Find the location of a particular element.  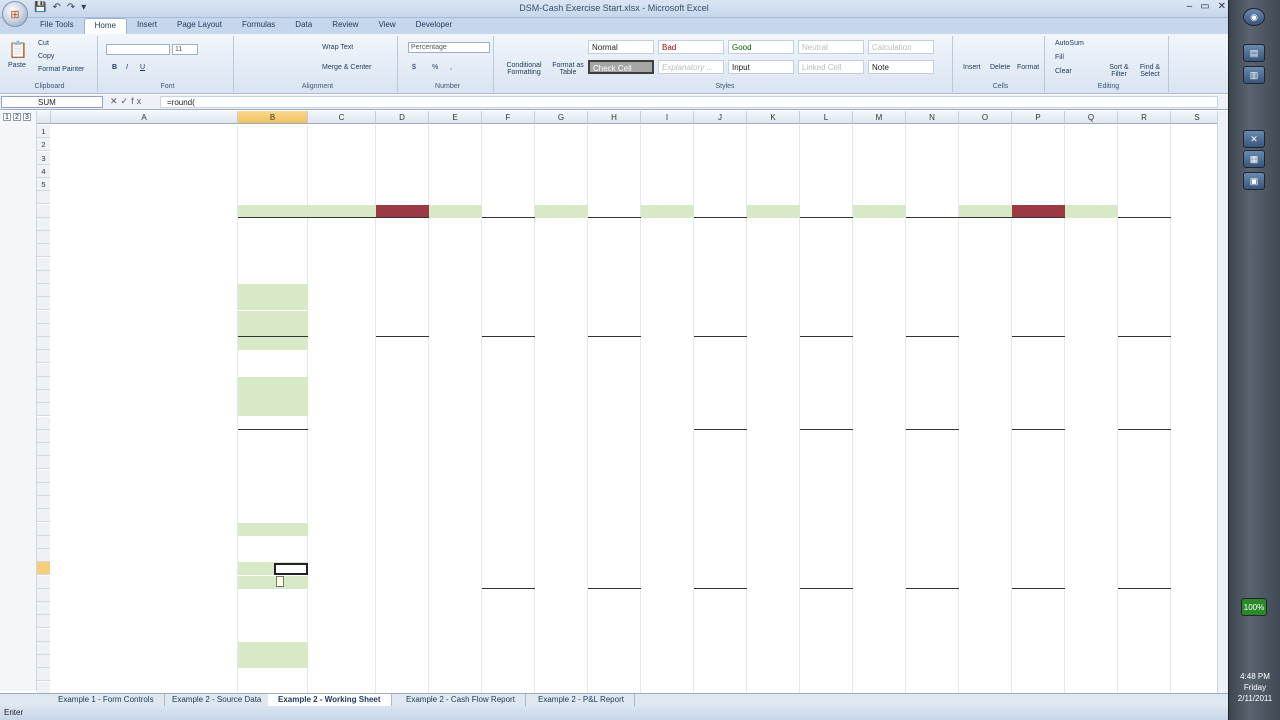

style-check-cell: Check Cell is located at coordinates (621, 67).